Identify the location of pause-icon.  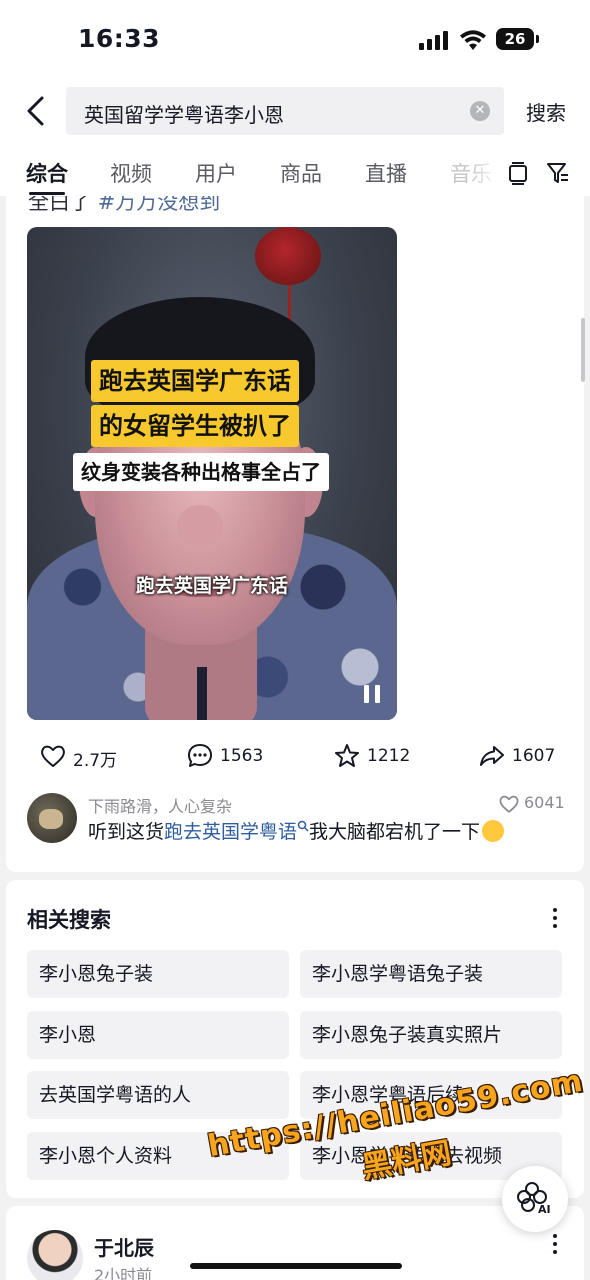
(373, 694).